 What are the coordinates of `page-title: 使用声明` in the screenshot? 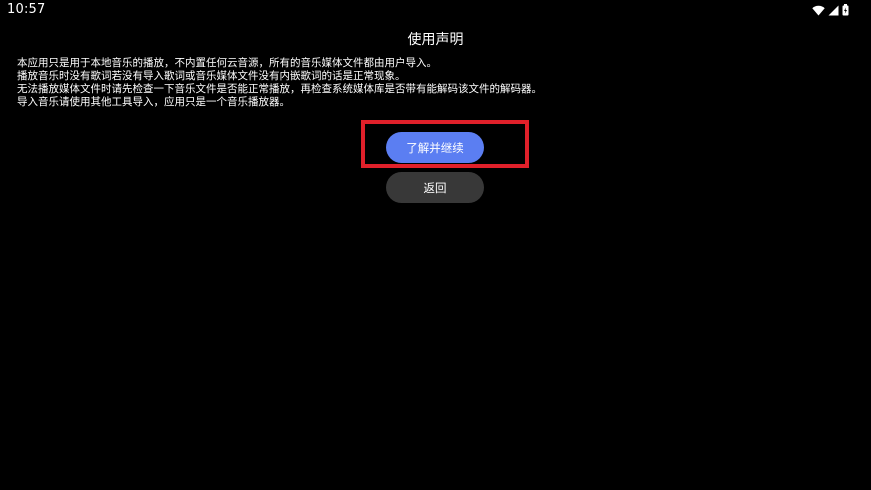 It's located at (435, 40).